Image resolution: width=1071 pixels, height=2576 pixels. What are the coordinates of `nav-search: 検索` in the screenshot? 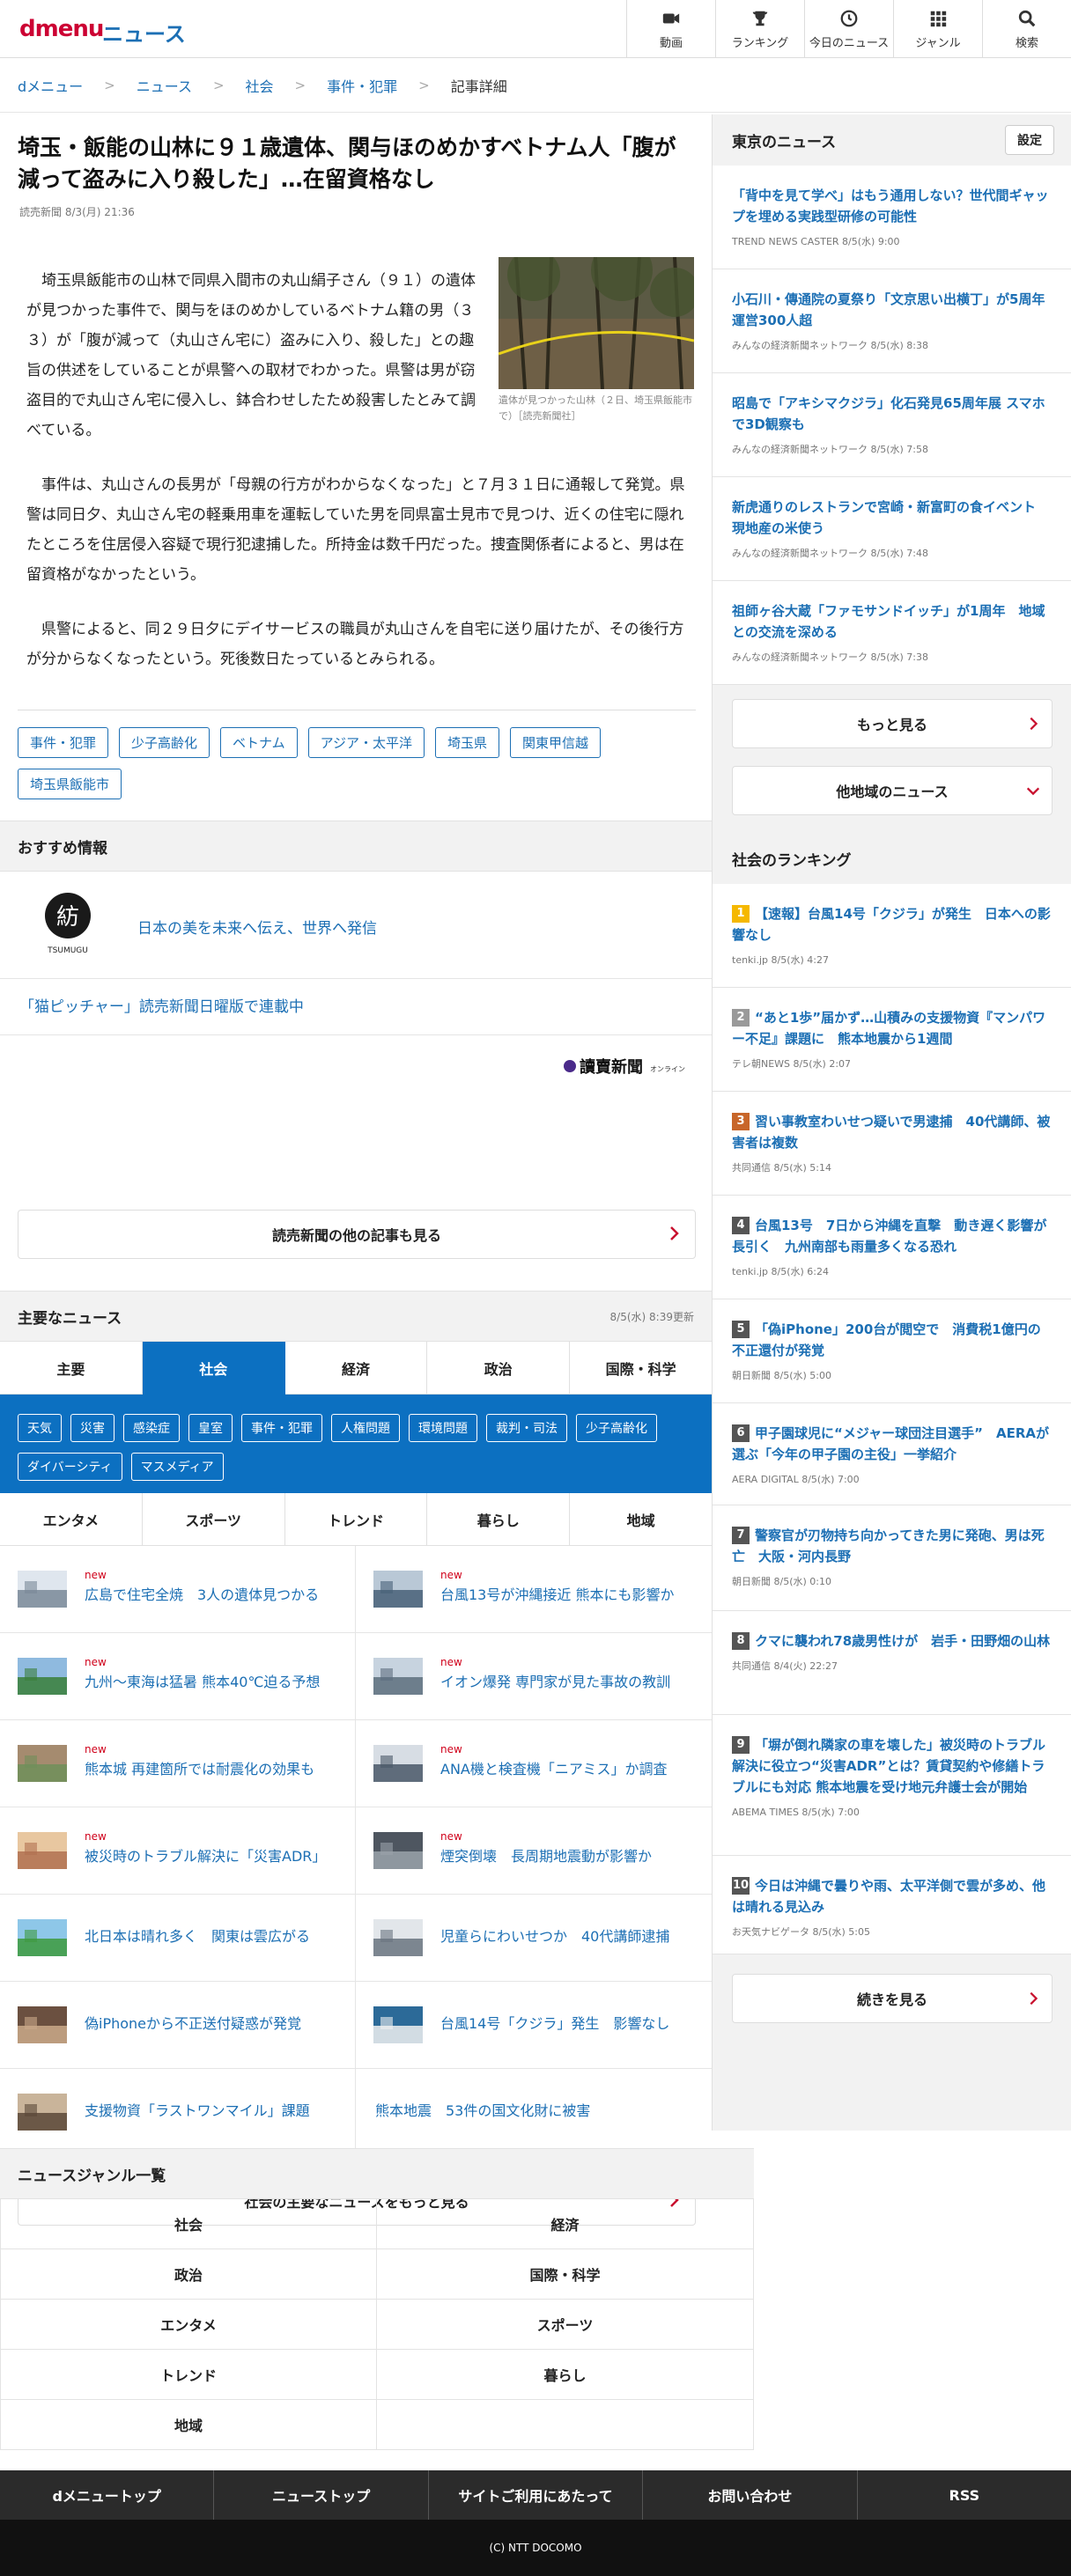 It's located at (1027, 29).